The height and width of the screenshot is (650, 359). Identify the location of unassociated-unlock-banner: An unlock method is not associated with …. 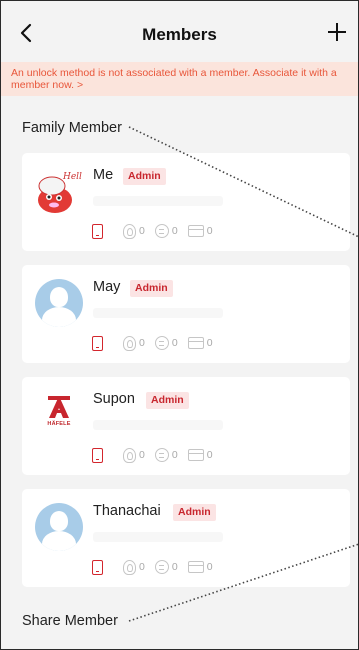
(179, 79).